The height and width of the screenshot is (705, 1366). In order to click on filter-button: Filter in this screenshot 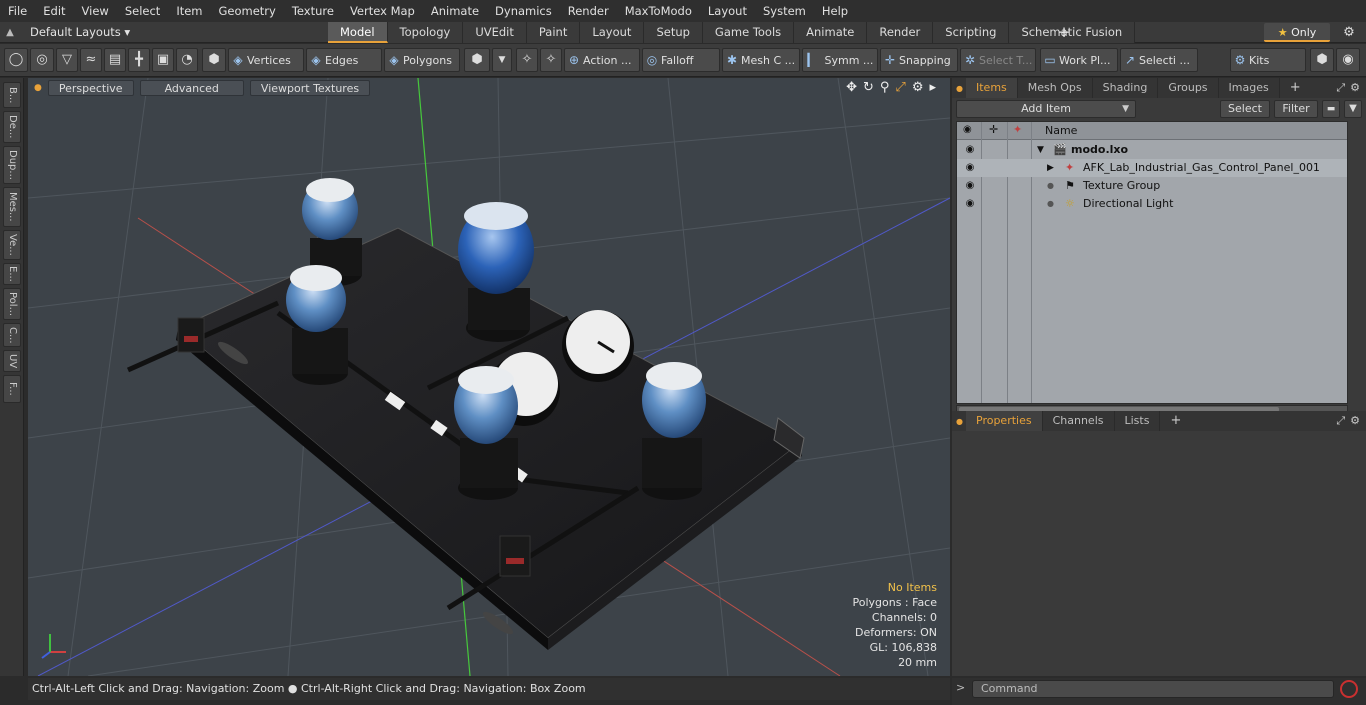, I will do `click(1296, 109)`.